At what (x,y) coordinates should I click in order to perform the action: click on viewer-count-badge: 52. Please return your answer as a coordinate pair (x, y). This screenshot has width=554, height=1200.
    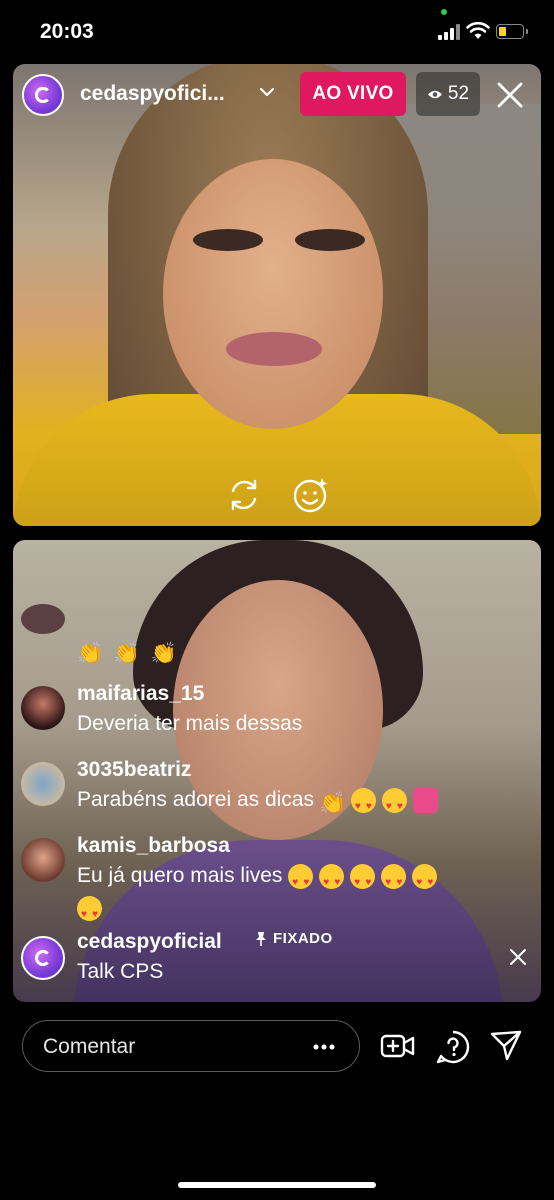
    Looking at the image, I should click on (448, 94).